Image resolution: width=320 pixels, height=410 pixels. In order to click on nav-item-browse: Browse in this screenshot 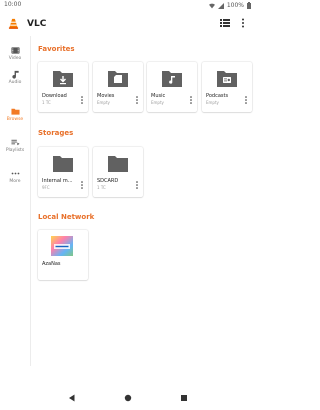, I will do `click(15, 119)`.